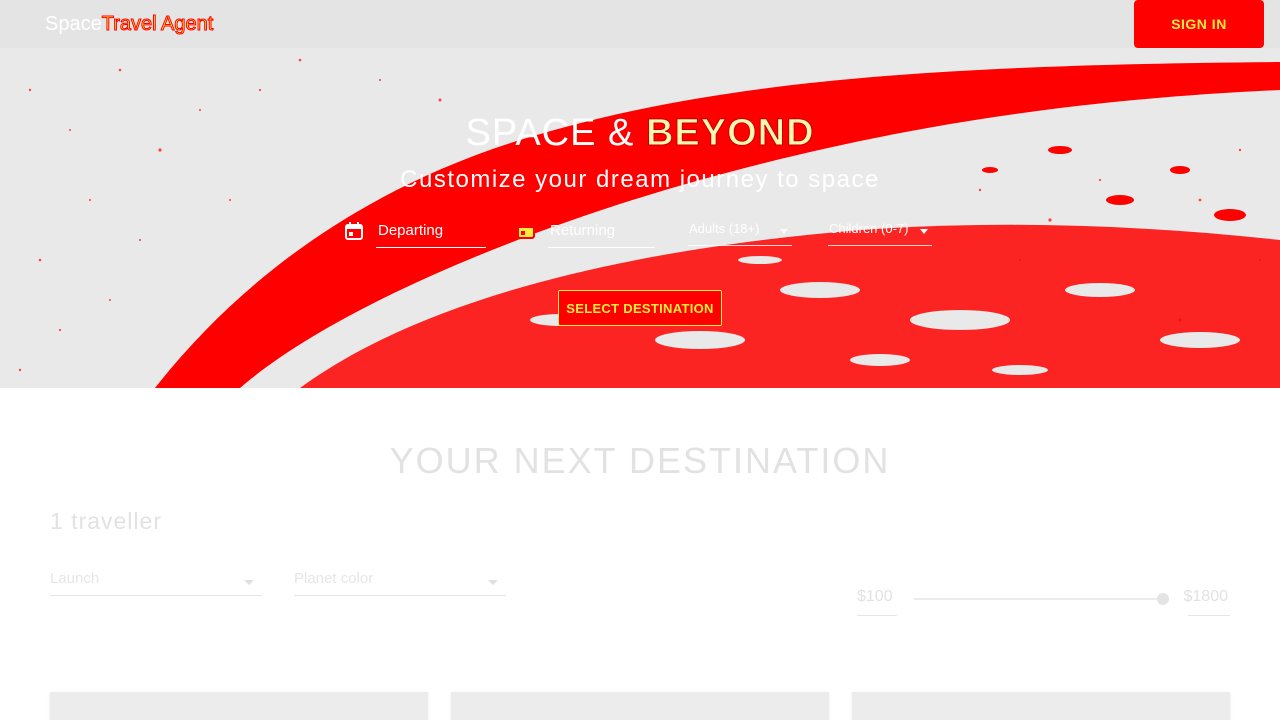 The width and height of the screenshot is (1280, 720). What do you see at coordinates (640, 460) in the screenshot?
I see `section-title: YOUR NEXT DESTINATION` at bounding box center [640, 460].